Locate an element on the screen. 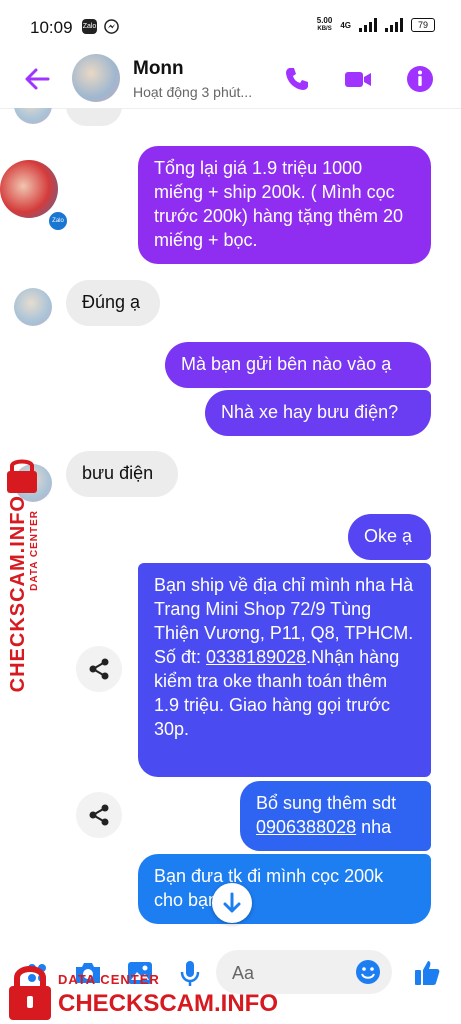 The image size is (461, 1024). watermark-side-text: CHECKSCAM.INFO is located at coordinates (18, 594).